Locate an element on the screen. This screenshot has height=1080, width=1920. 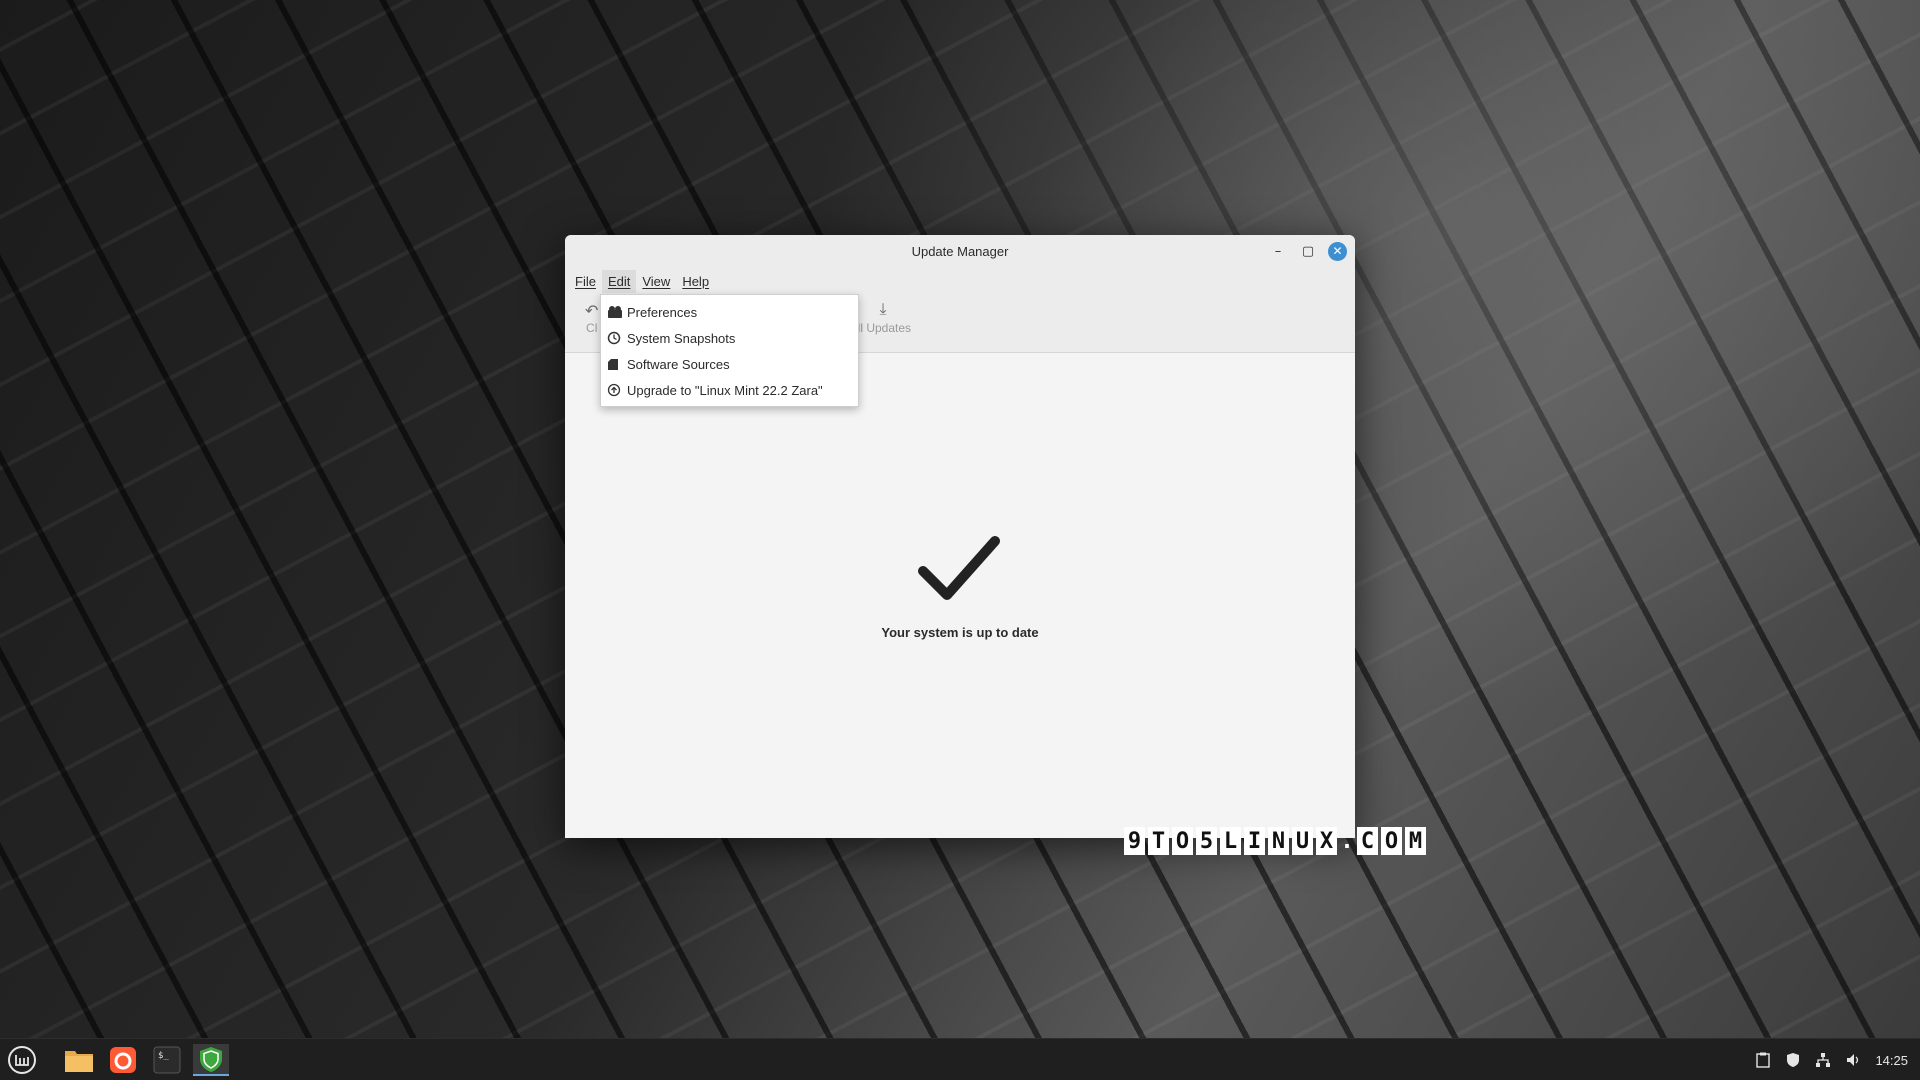
watermark-char: U is located at coordinates (1302, 841).